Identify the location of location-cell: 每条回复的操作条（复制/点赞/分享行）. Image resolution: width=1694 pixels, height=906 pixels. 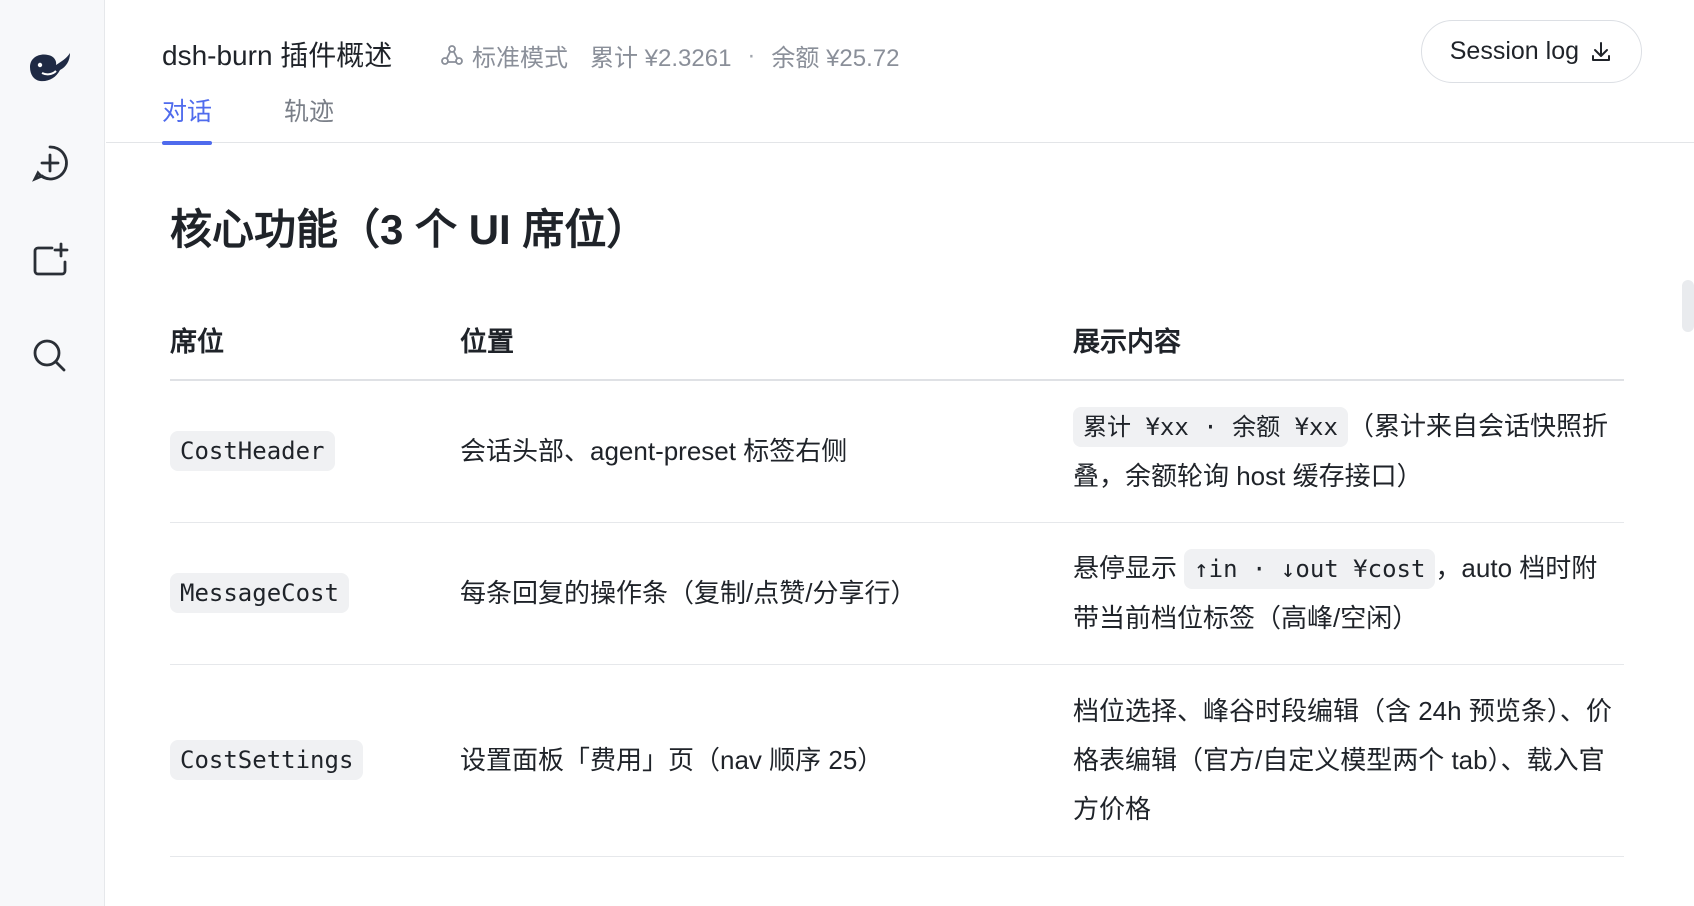
(766, 593).